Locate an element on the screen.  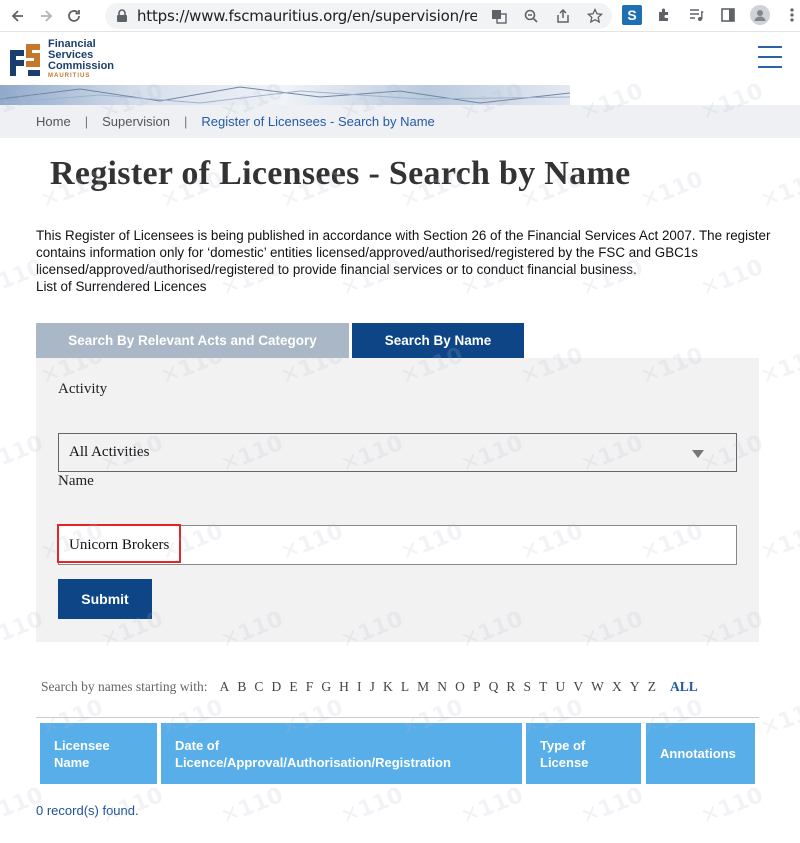
alphabet-letter-v: V is located at coordinates (578, 687).